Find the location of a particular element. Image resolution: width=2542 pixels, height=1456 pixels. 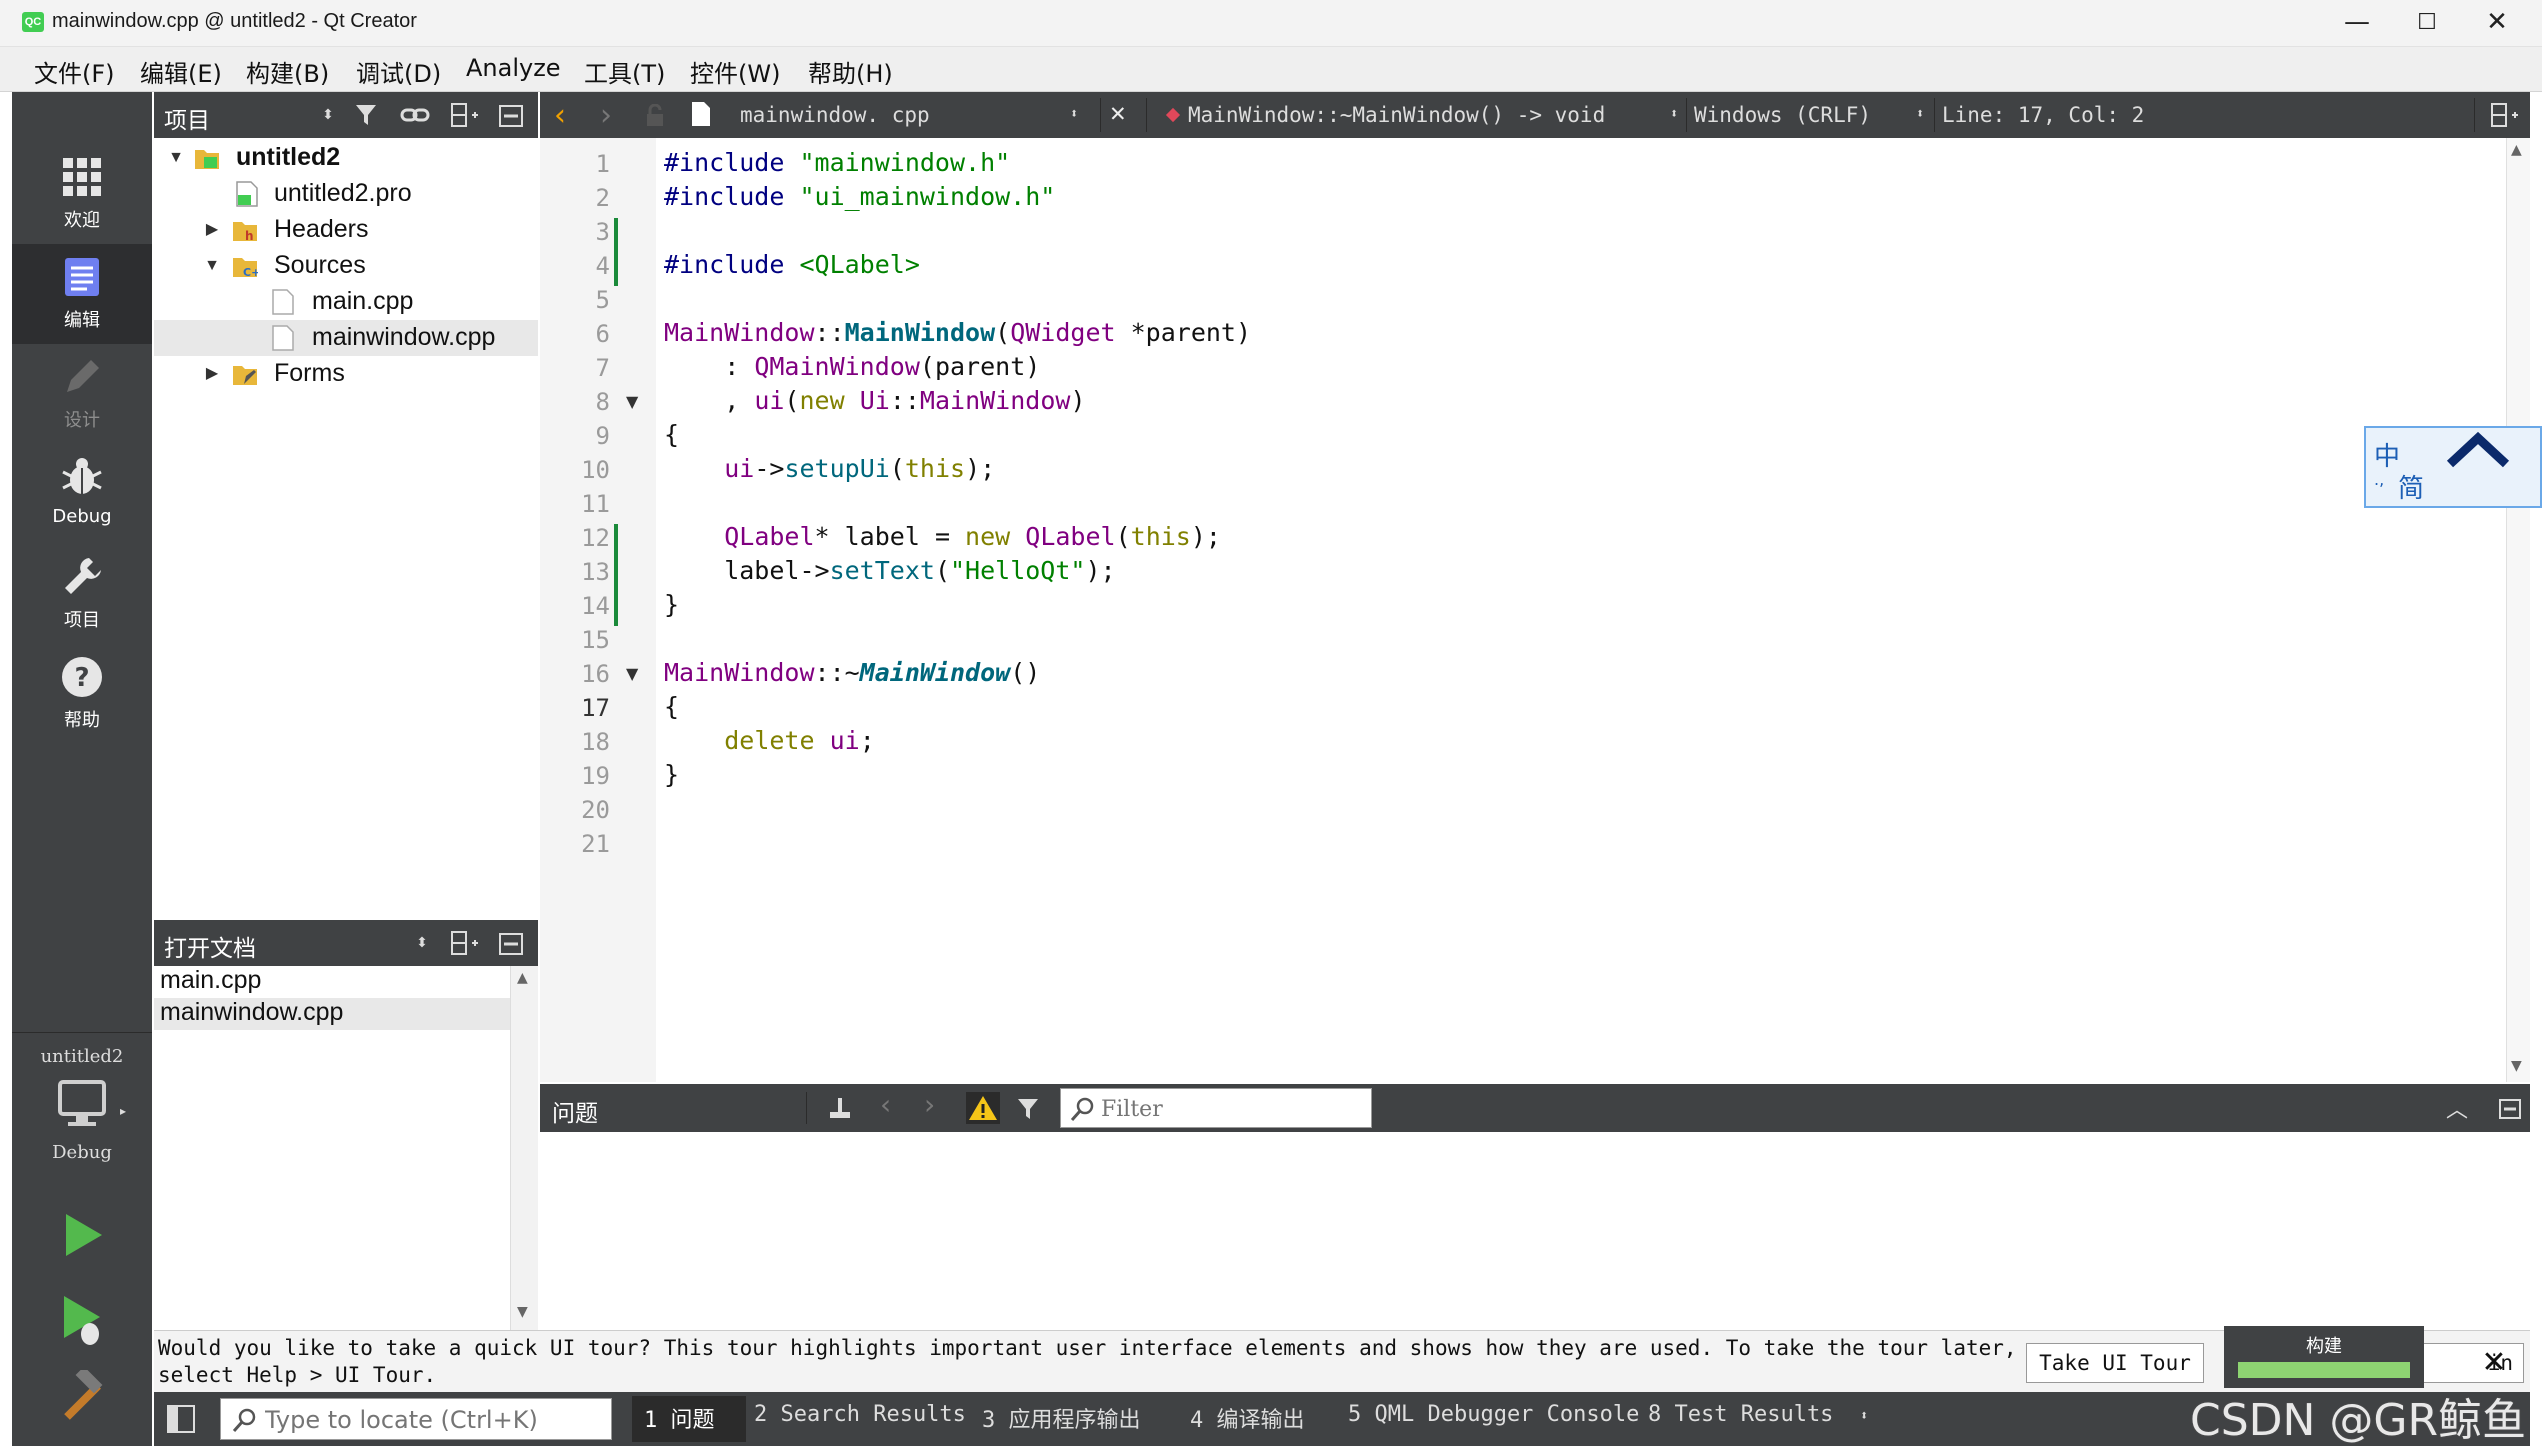

file-selector-updown-icon: ⬍ is located at coordinates (1074, 114).